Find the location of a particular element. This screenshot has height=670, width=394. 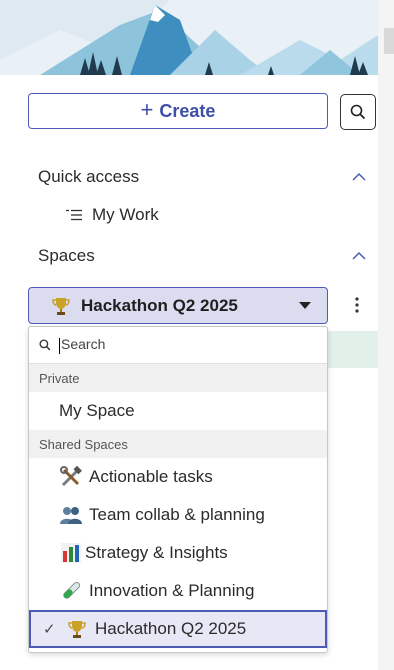

sidebar-item-label: My Work is located at coordinates (125, 214).